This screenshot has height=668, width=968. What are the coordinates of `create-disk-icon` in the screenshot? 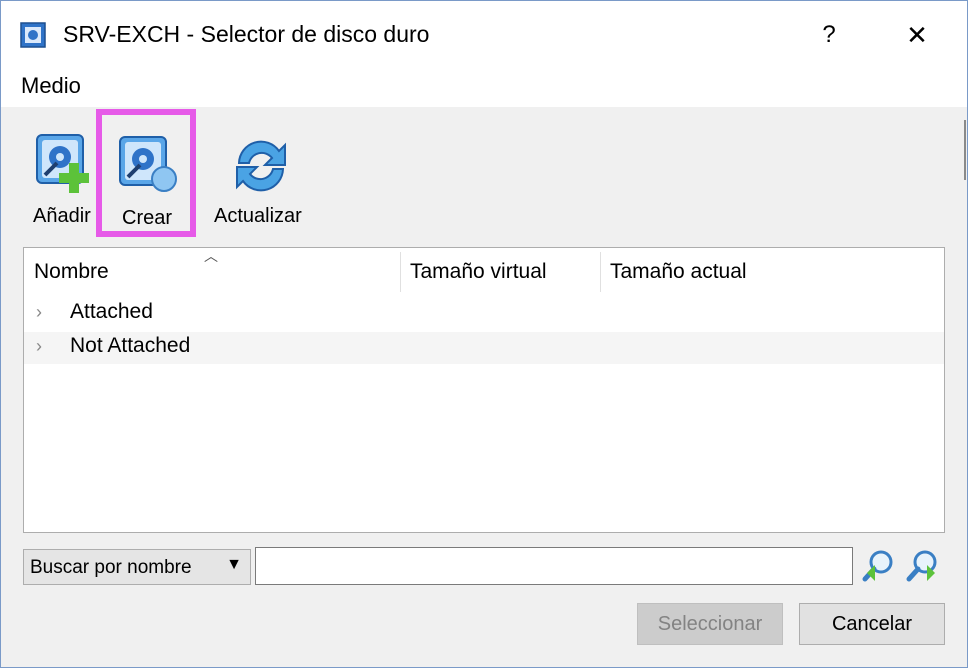 It's located at (148, 164).